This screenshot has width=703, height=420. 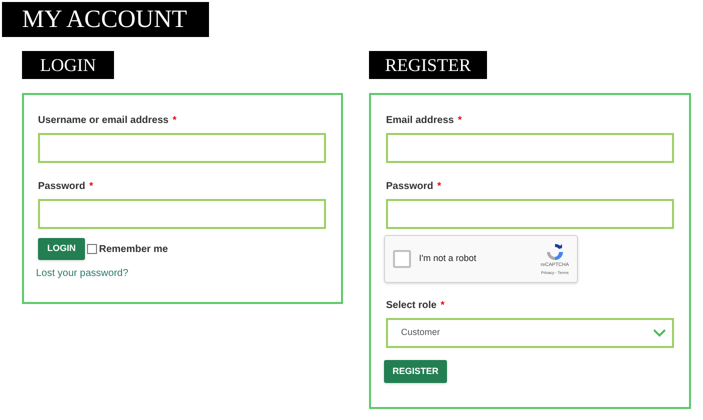 What do you see at coordinates (554, 252) in the screenshot?
I see `captcha-logo-icon` at bounding box center [554, 252].